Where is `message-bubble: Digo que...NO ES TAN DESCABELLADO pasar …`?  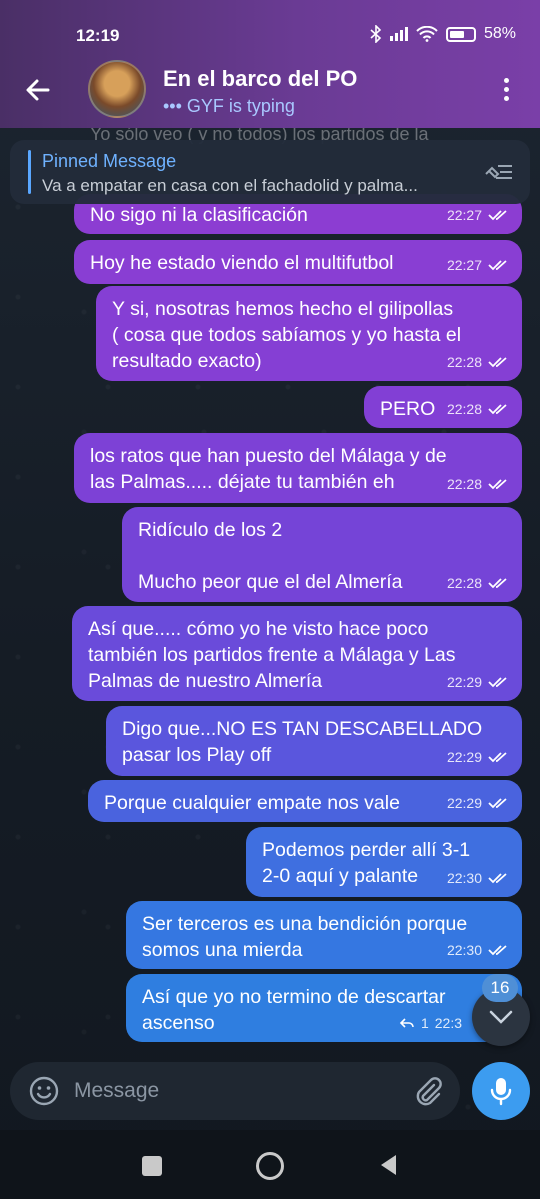 message-bubble: Digo que...NO ES TAN DESCABELLADO pasar … is located at coordinates (314, 741).